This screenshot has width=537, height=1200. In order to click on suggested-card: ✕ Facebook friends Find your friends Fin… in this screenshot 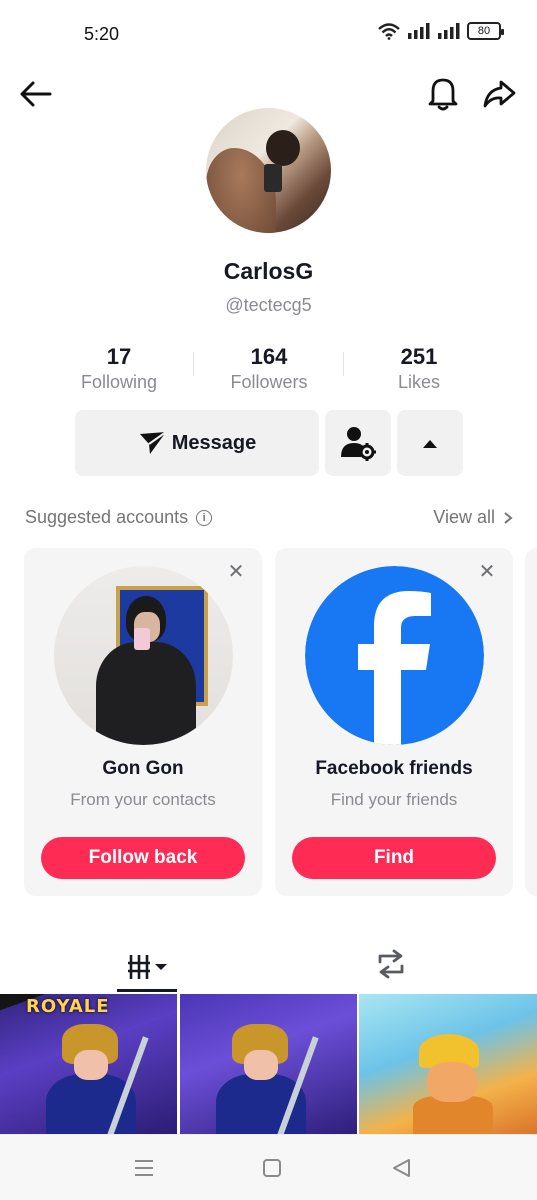, I will do `click(394, 722)`.